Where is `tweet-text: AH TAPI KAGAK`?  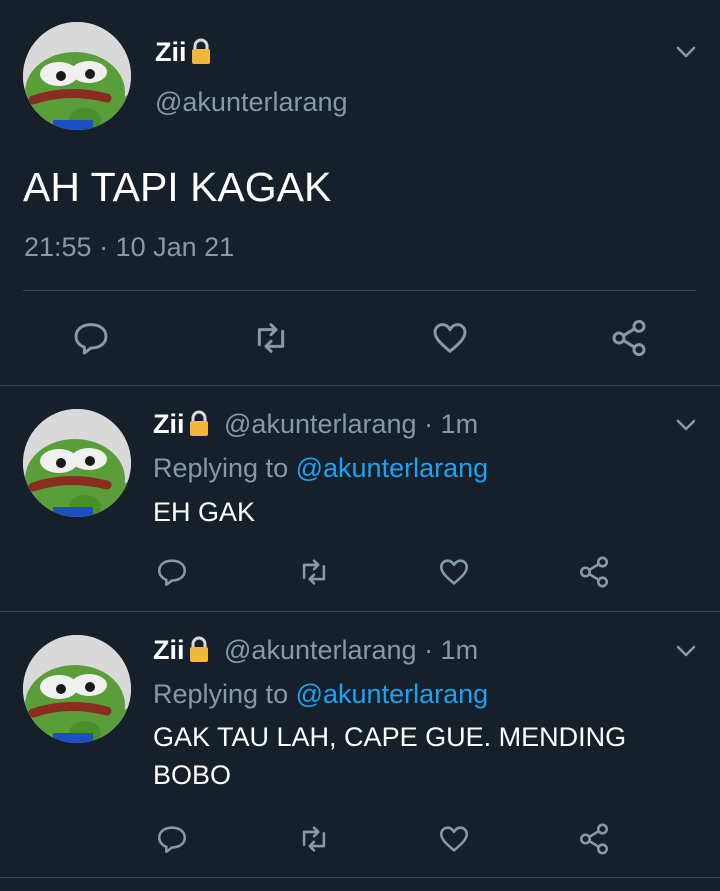 tweet-text: AH TAPI KAGAK is located at coordinates (177, 187).